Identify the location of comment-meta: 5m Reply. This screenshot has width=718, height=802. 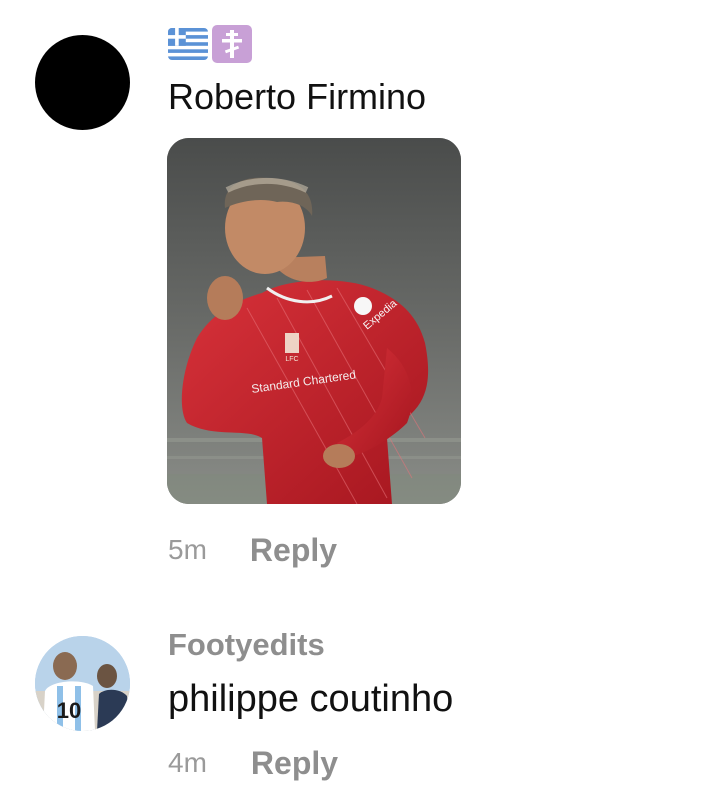
(252, 550).